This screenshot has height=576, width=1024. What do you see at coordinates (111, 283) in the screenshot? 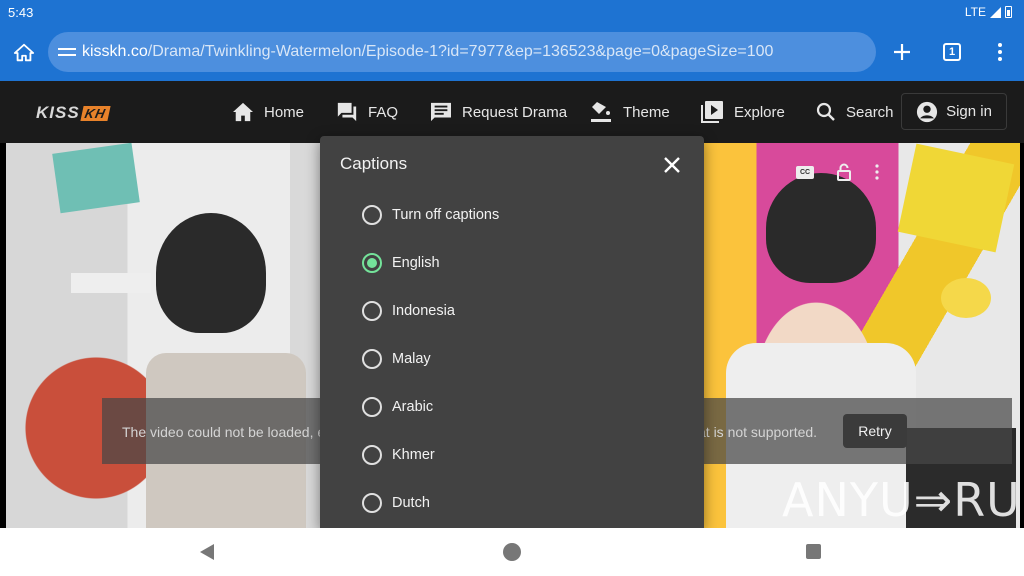
I see `poster-sign-bar` at bounding box center [111, 283].